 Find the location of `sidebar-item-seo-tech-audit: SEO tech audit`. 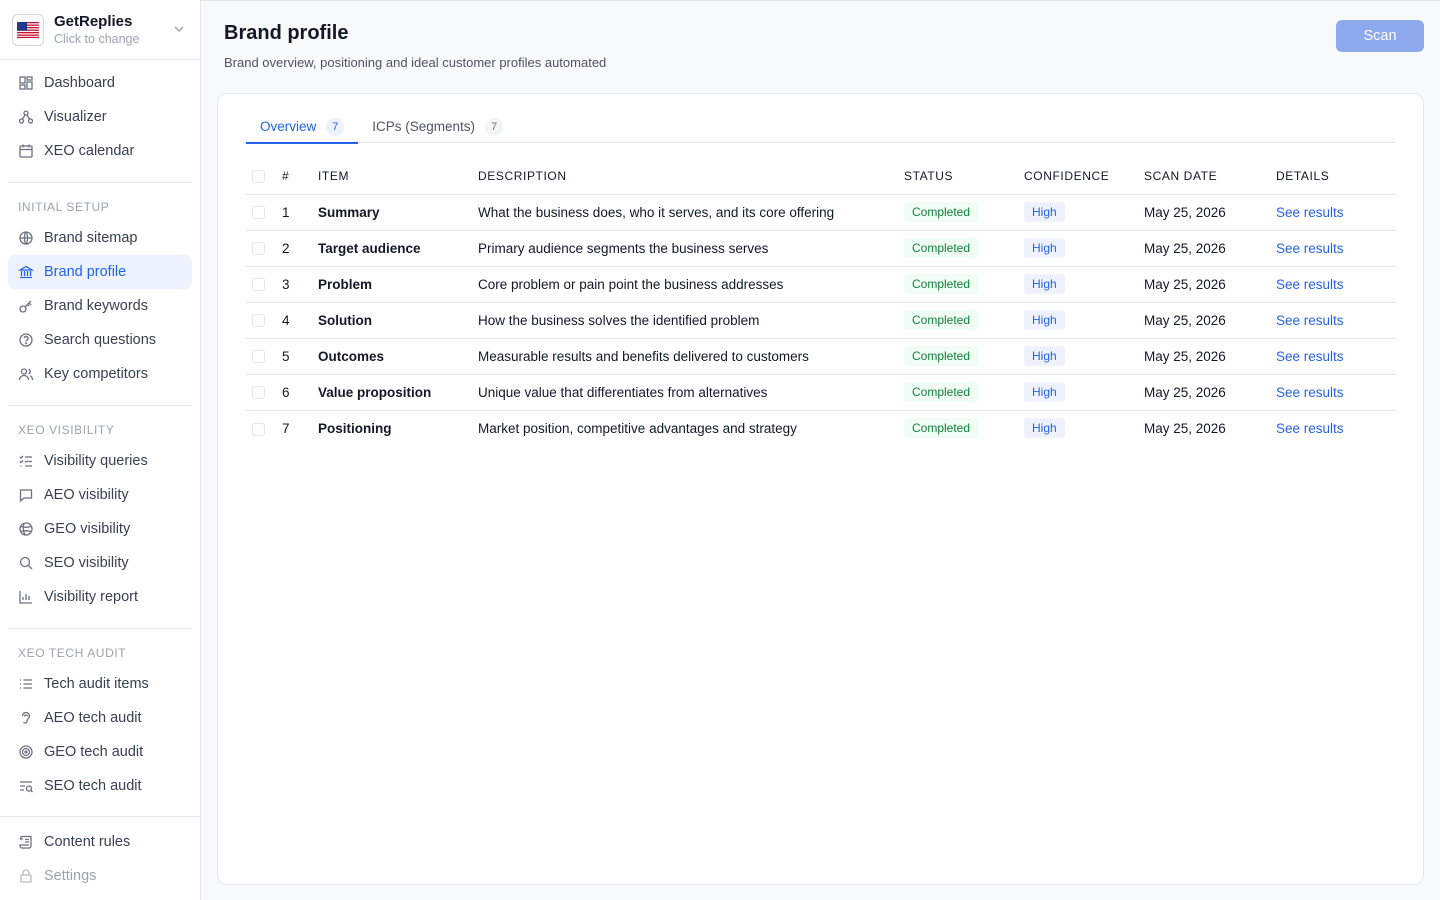

sidebar-item-seo-tech-audit: SEO tech audit is located at coordinates (100, 786).